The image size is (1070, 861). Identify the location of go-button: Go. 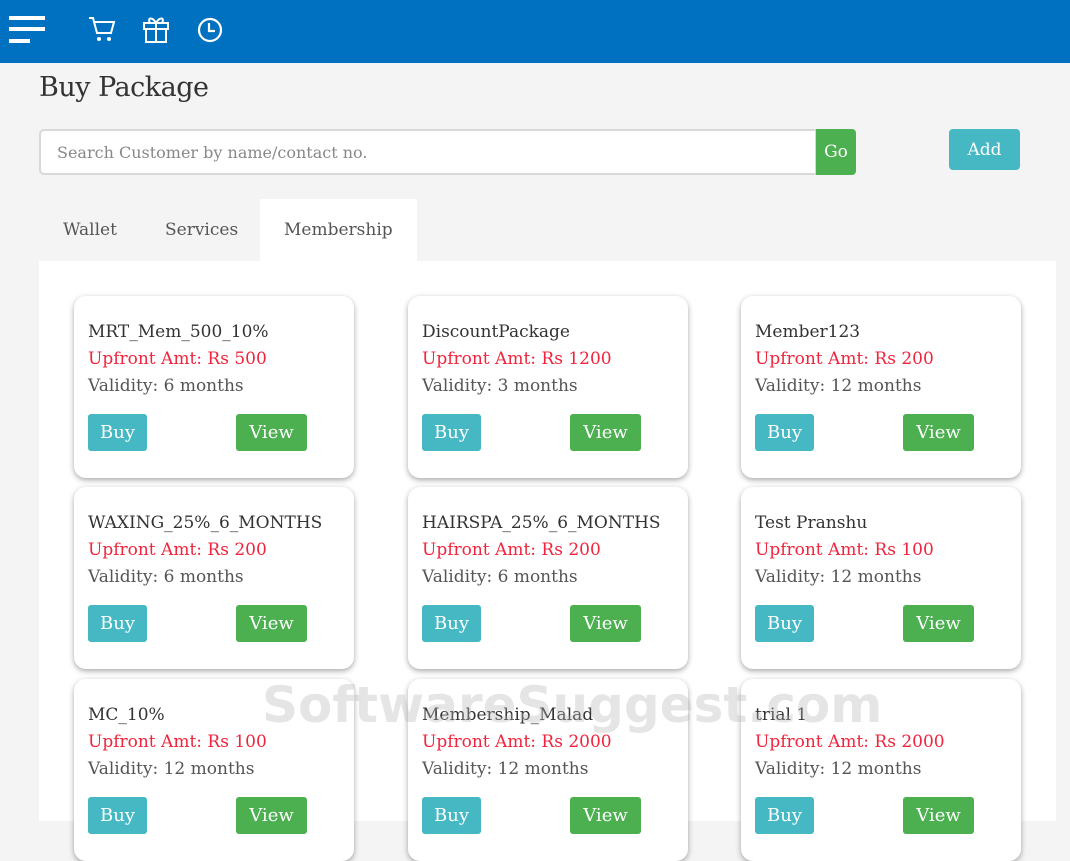
(836, 152).